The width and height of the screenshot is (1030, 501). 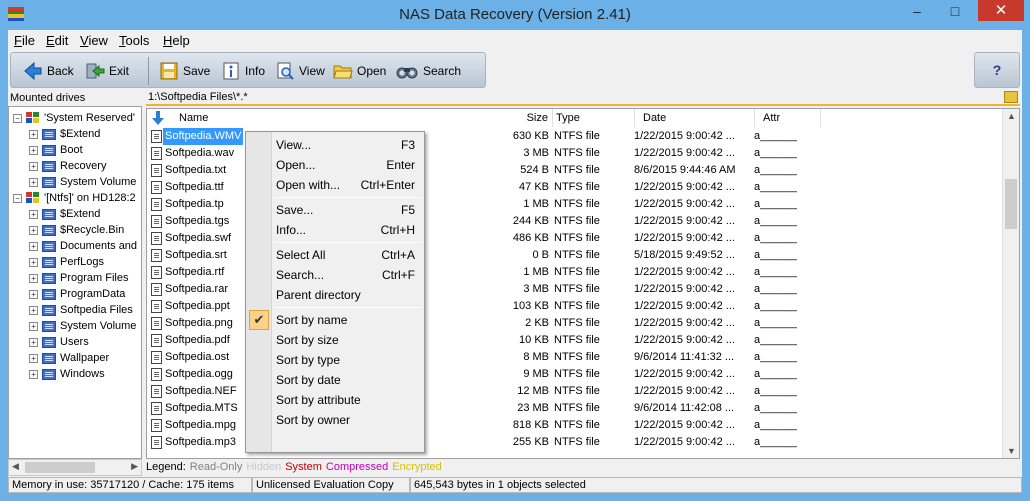 I want to click on exit-button: Exit, so click(x=107, y=71).